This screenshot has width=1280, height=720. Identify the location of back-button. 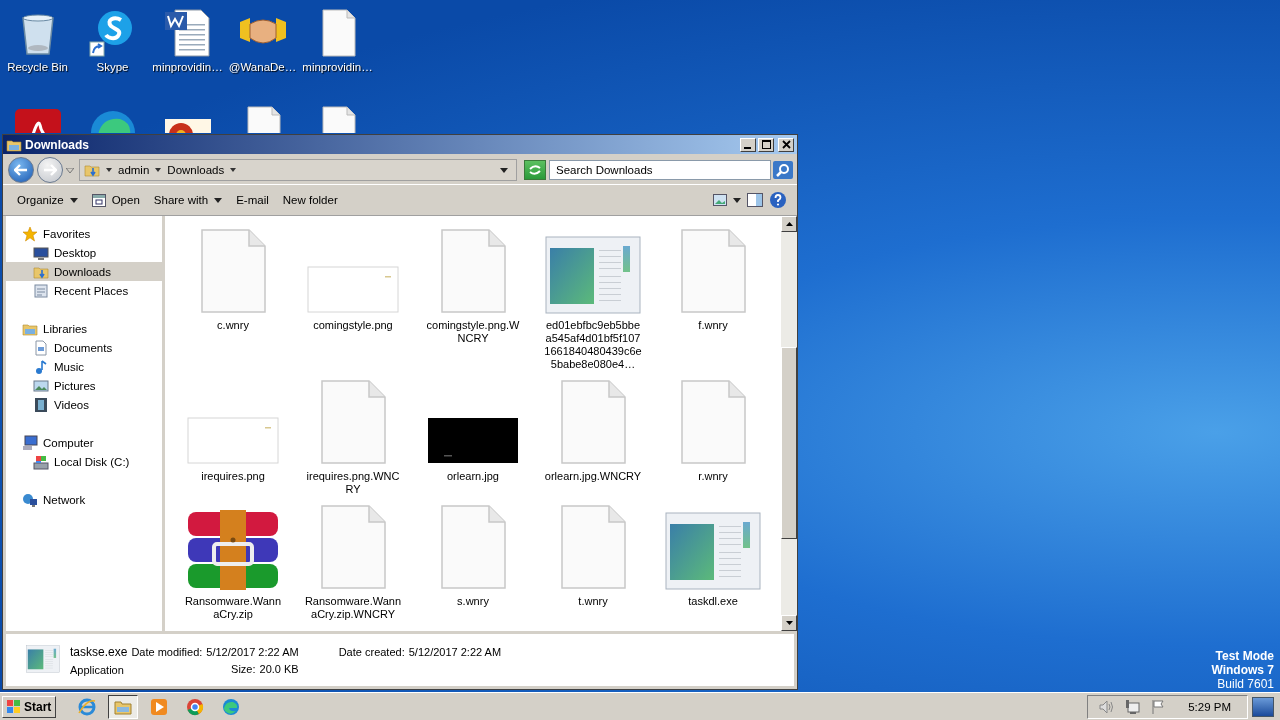
(21, 170).